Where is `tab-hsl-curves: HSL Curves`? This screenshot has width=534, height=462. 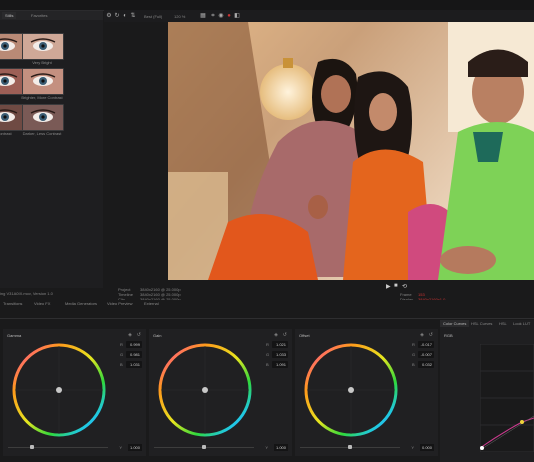 tab-hsl-curves: HSL Curves is located at coordinates (481, 323).